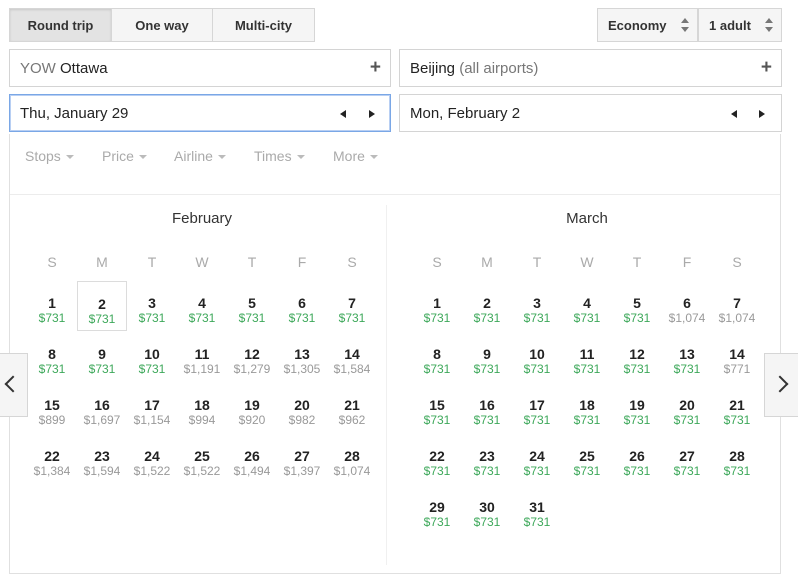 The width and height of the screenshot is (798, 574). I want to click on calendar-day: 24 $731, so click(537, 459).